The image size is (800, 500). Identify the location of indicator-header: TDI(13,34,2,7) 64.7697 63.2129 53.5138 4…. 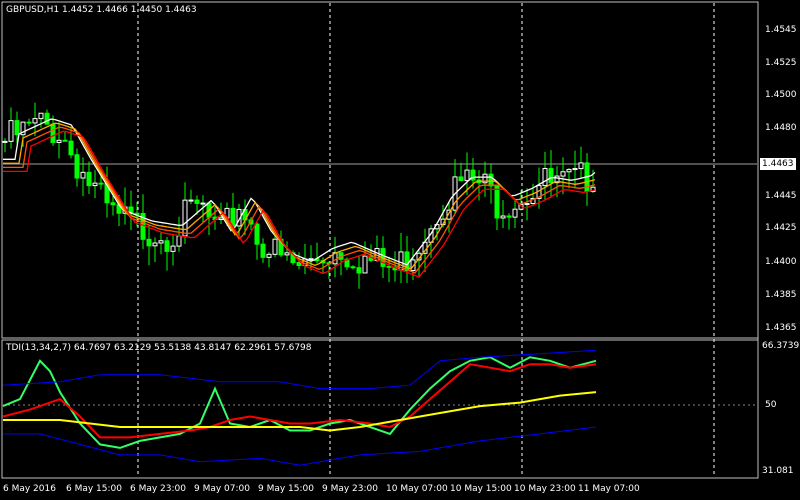
(159, 348).